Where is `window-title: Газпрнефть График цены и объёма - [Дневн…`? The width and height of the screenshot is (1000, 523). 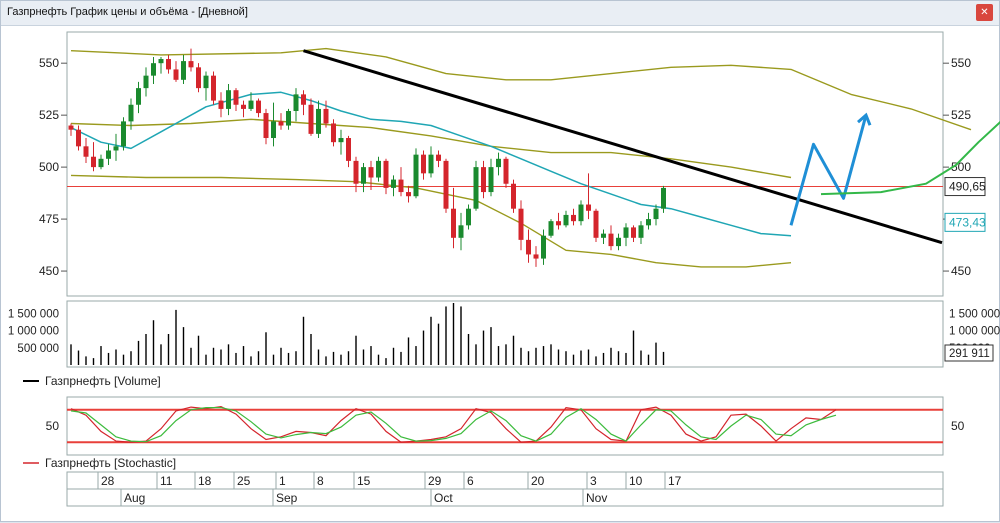 window-title: Газпрнефть График цены и объёма - [Дневн… is located at coordinates (127, 12).